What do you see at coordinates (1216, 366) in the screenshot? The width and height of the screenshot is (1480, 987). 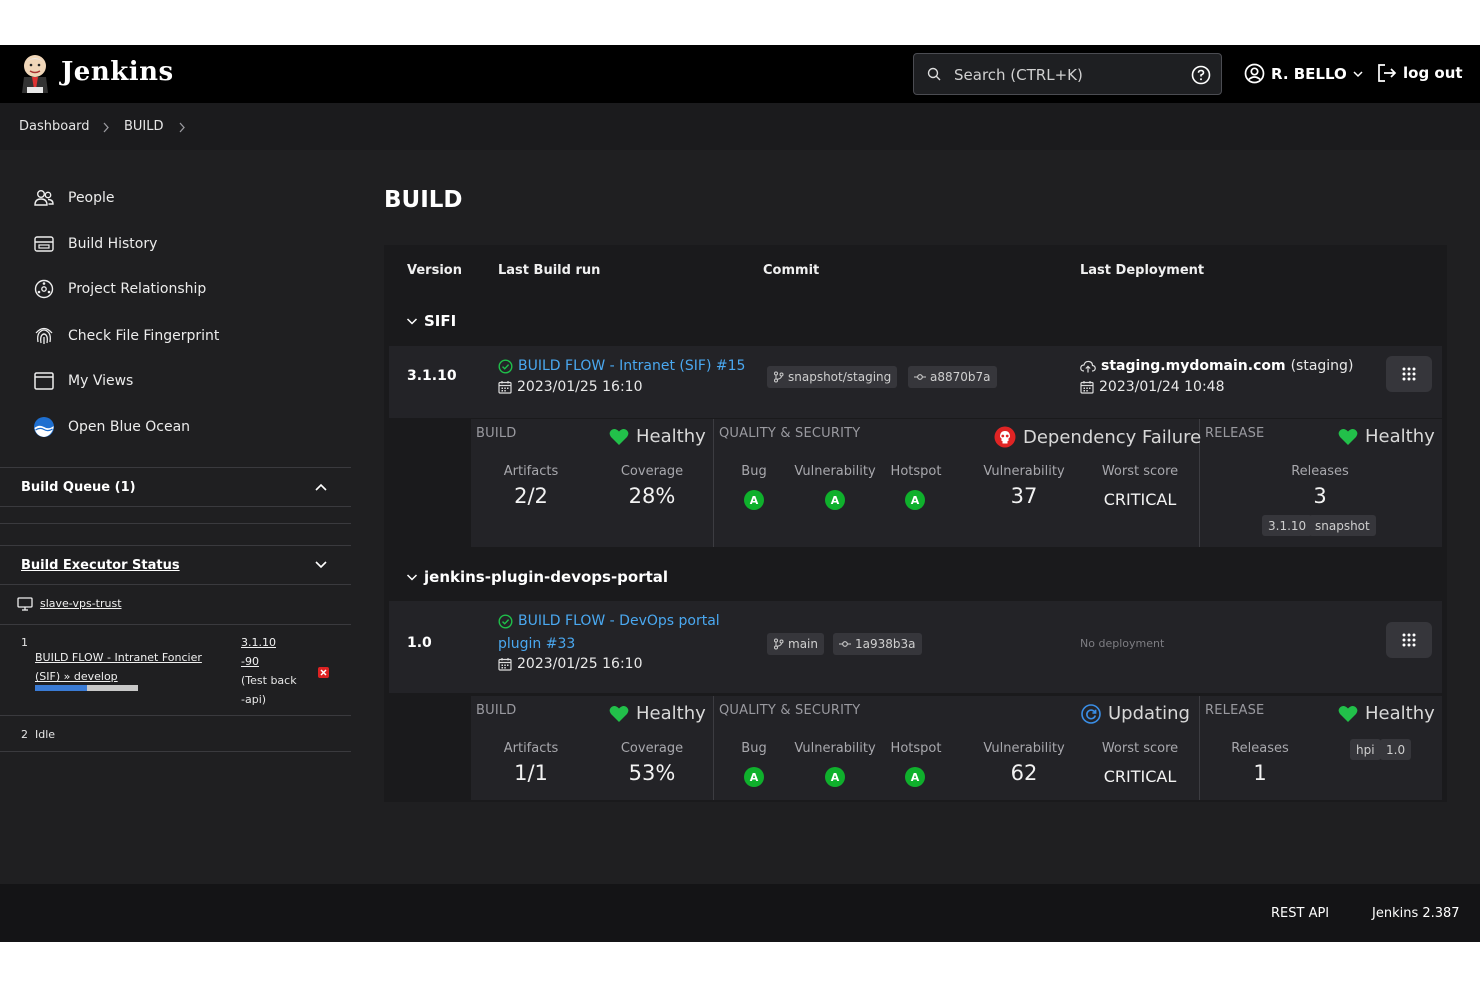 I see `deployment-target: staging.mydomain.com (staging)` at bounding box center [1216, 366].